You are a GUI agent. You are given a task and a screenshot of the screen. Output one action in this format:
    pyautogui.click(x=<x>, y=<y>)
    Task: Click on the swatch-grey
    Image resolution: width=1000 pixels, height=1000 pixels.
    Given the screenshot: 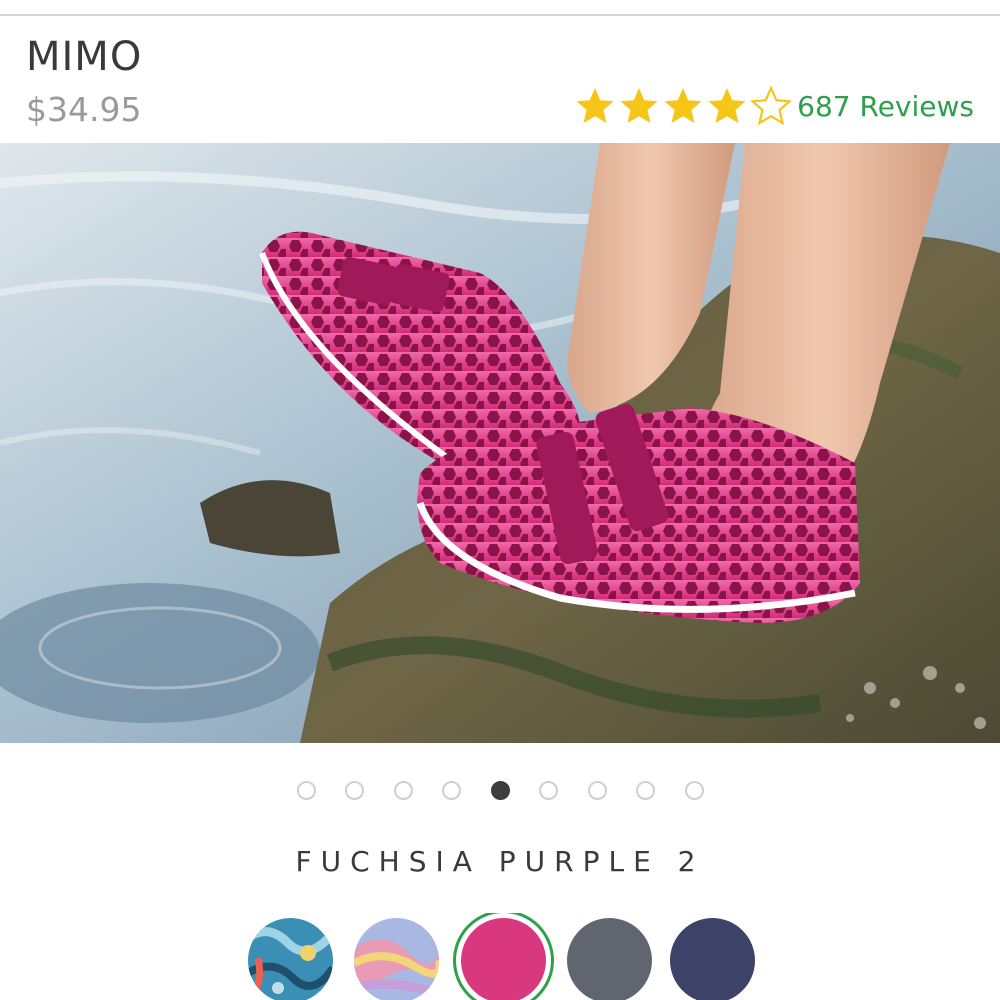 What is the action you would take?
    pyautogui.click(x=609, y=959)
    